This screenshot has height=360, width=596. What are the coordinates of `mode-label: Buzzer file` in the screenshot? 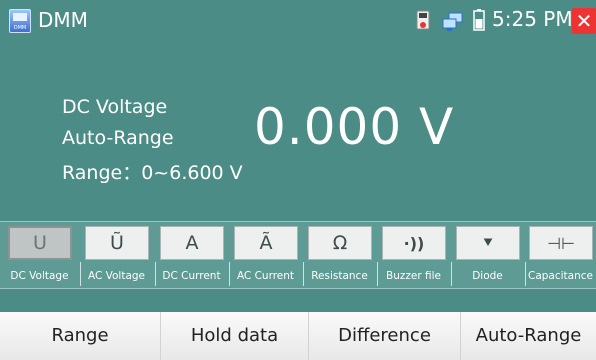 It's located at (413, 276).